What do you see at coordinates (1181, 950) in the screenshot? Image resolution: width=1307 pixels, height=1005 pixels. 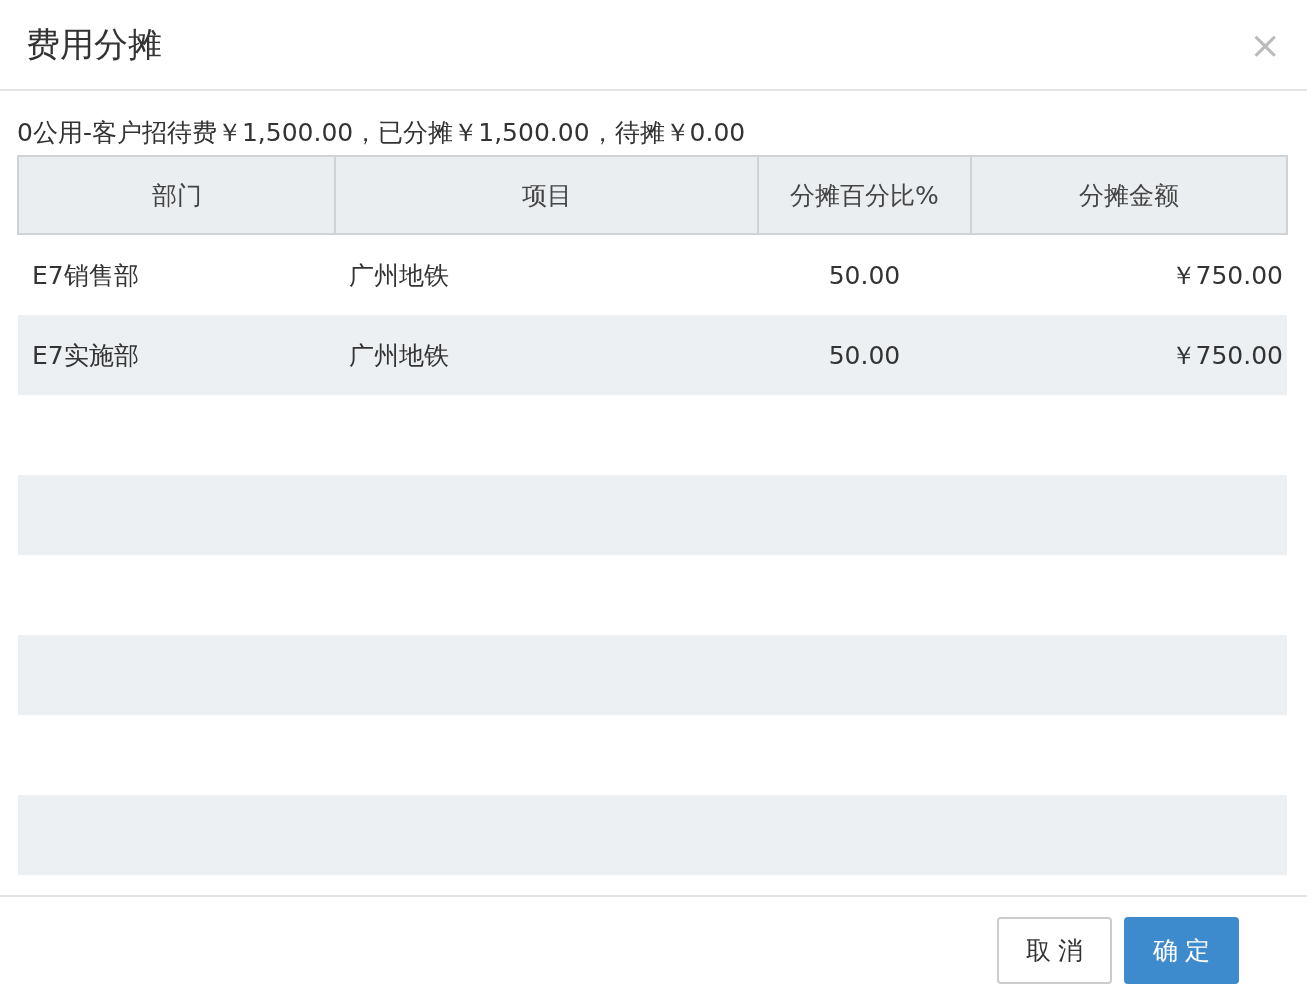 I see `confirm-button: 确 定` at bounding box center [1181, 950].